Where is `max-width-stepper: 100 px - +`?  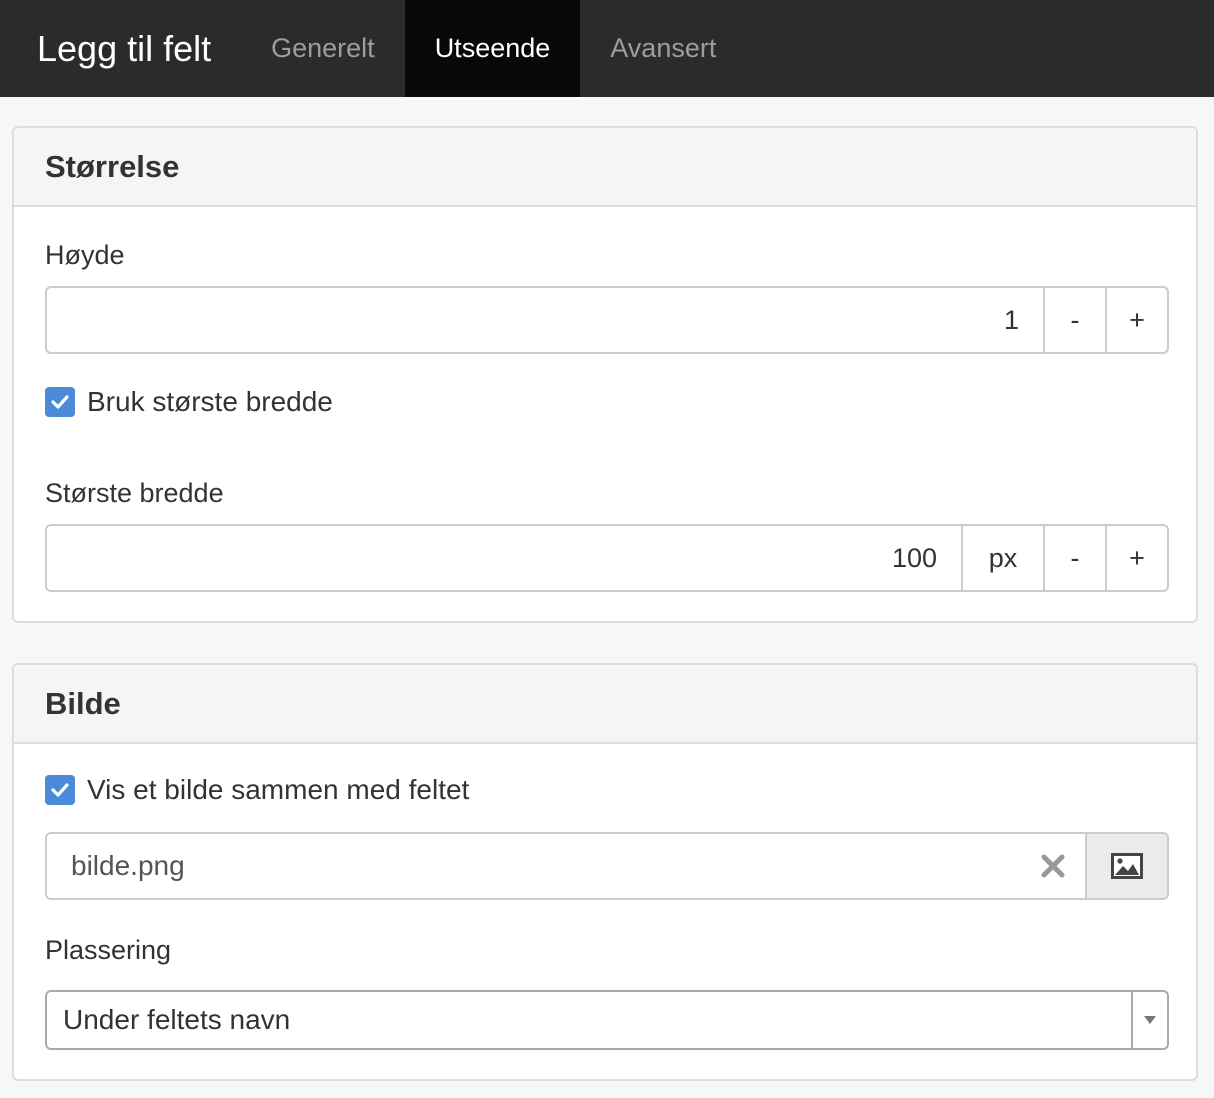 max-width-stepper: 100 px - + is located at coordinates (607, 558).